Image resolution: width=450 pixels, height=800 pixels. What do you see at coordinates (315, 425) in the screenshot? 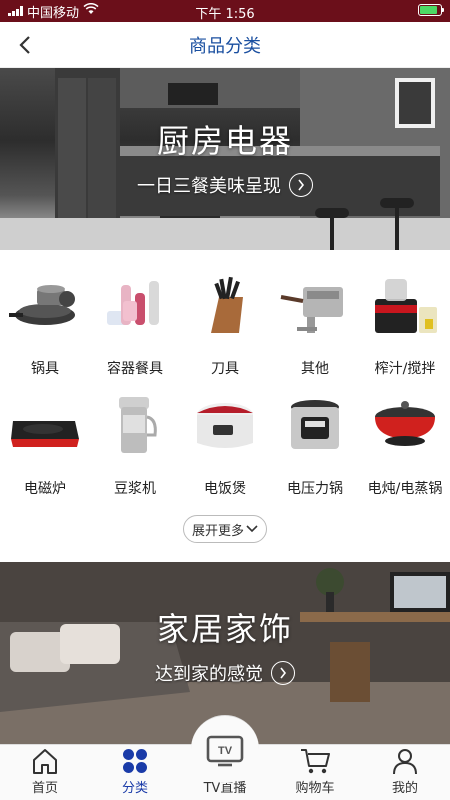
I see `pressure-cooker-icon` at bounding box center [315, 425].